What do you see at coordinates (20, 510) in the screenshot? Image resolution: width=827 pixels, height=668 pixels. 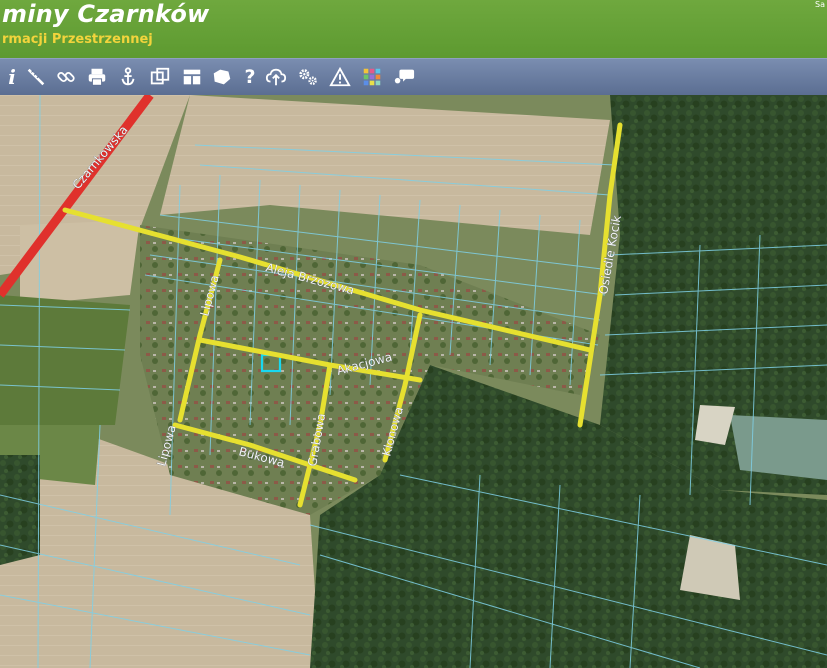 I see `forest-area` at bounding box center [20, 510].